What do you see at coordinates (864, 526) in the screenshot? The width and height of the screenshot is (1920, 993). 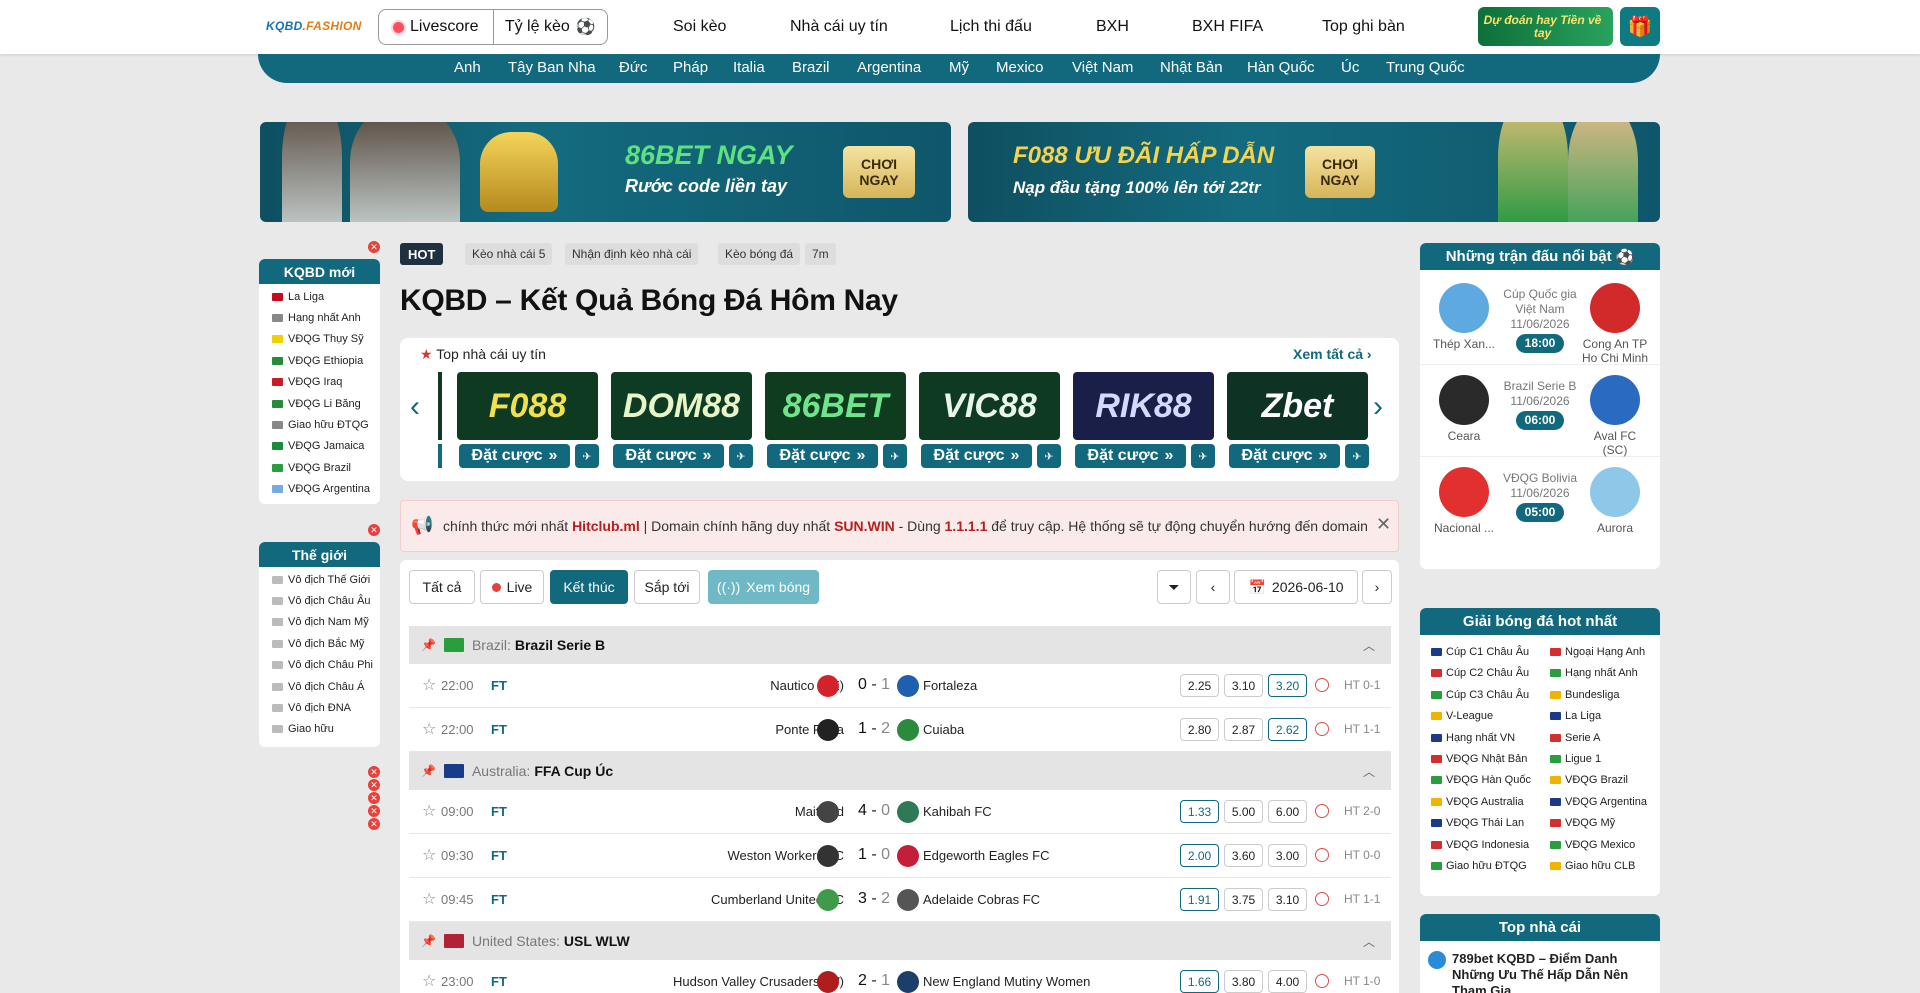 I see `notice-link: SUN.WIN` at bounding box center [864, 526].